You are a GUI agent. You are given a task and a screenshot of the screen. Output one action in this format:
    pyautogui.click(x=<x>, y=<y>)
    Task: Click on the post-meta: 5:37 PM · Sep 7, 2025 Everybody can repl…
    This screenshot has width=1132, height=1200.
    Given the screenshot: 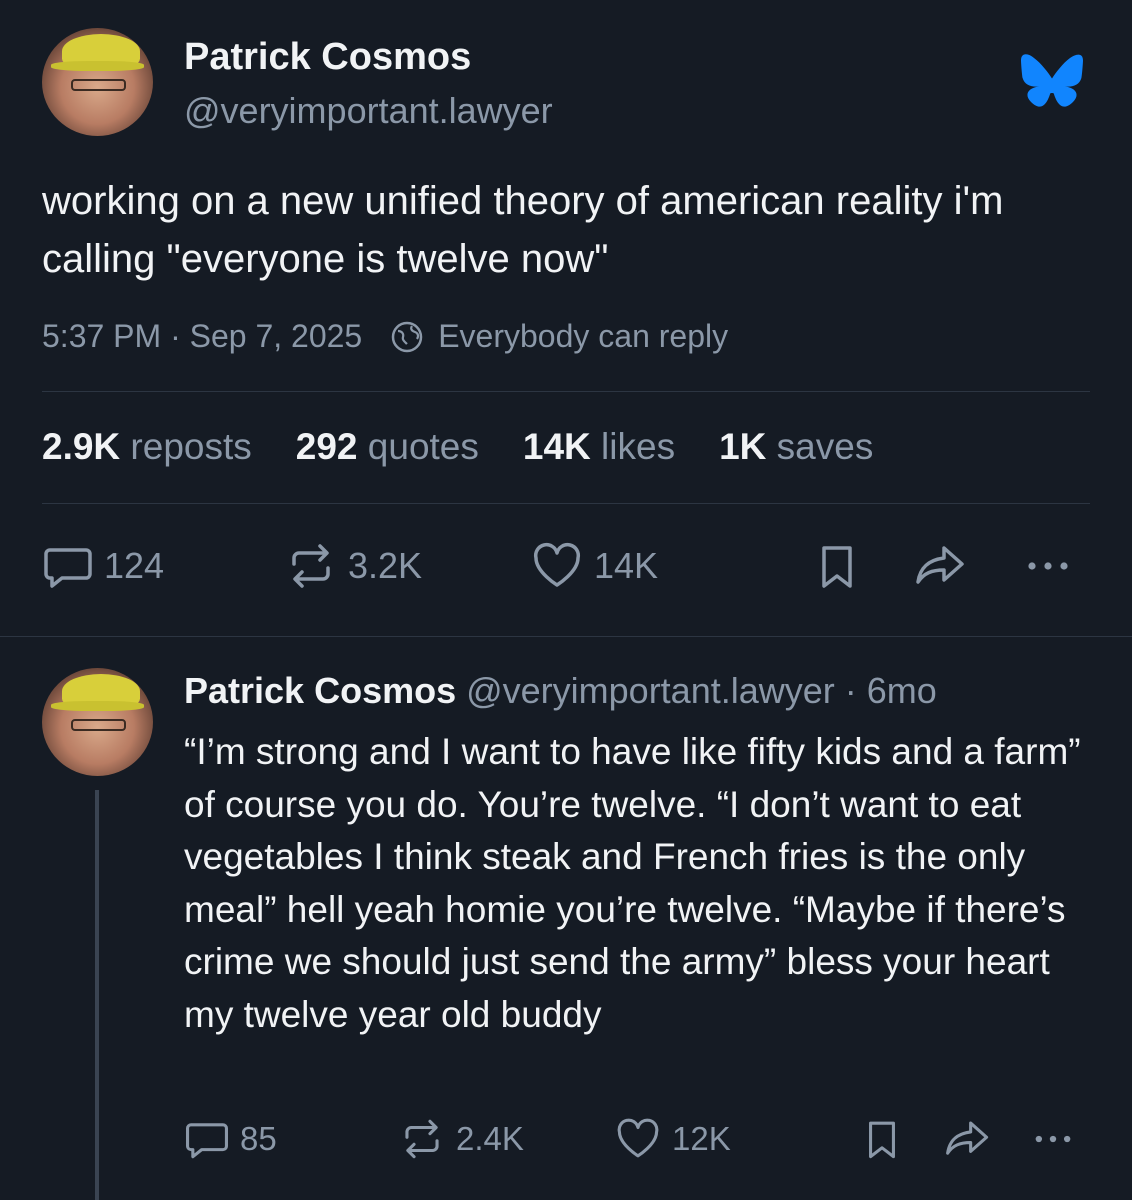 What is the action you would take?
    pyautogui.click(x=385, y=336)
    